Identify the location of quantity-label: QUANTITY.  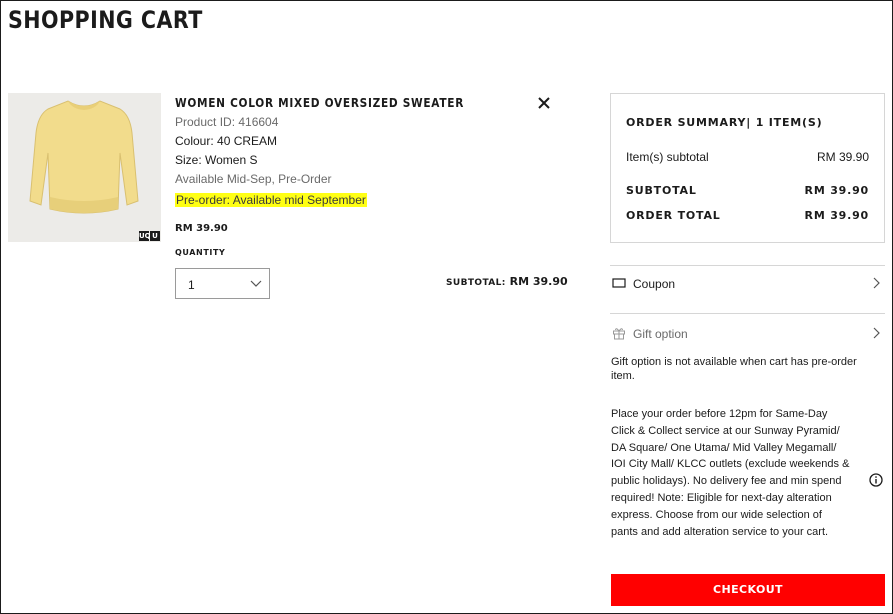
(200, 252).